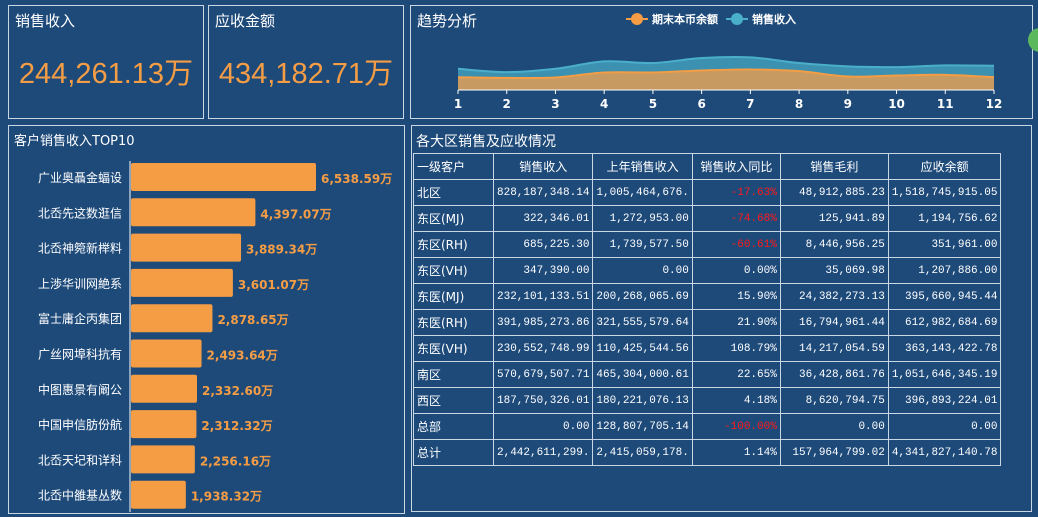  Describe the element at coordinates (453, 400) in the screenshot. I see `region-cell: 西区` at that location.